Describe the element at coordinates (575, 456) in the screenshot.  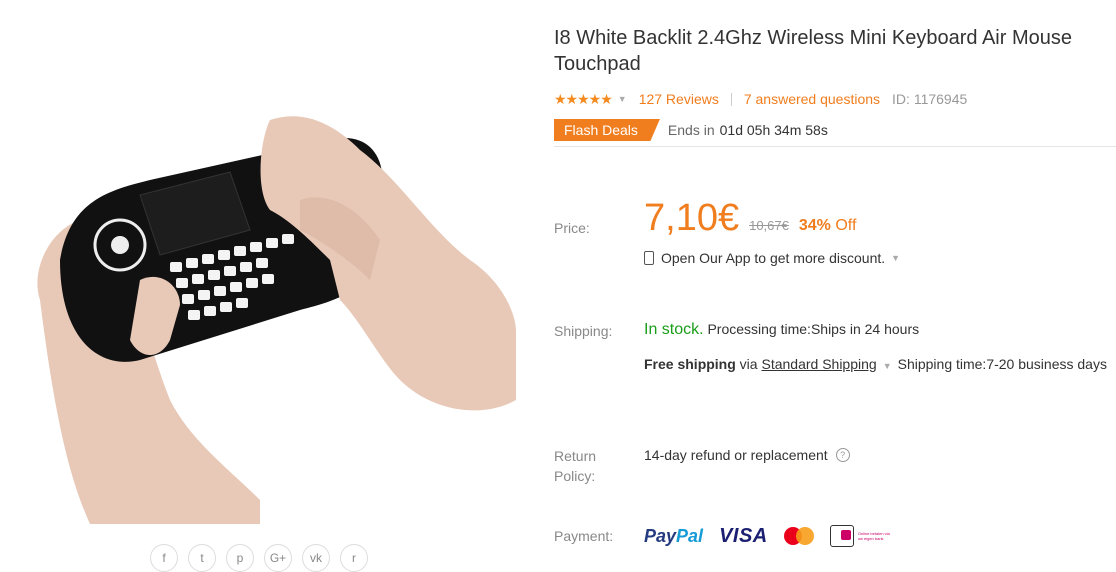
I see `return-label-line1: Return` at that location.